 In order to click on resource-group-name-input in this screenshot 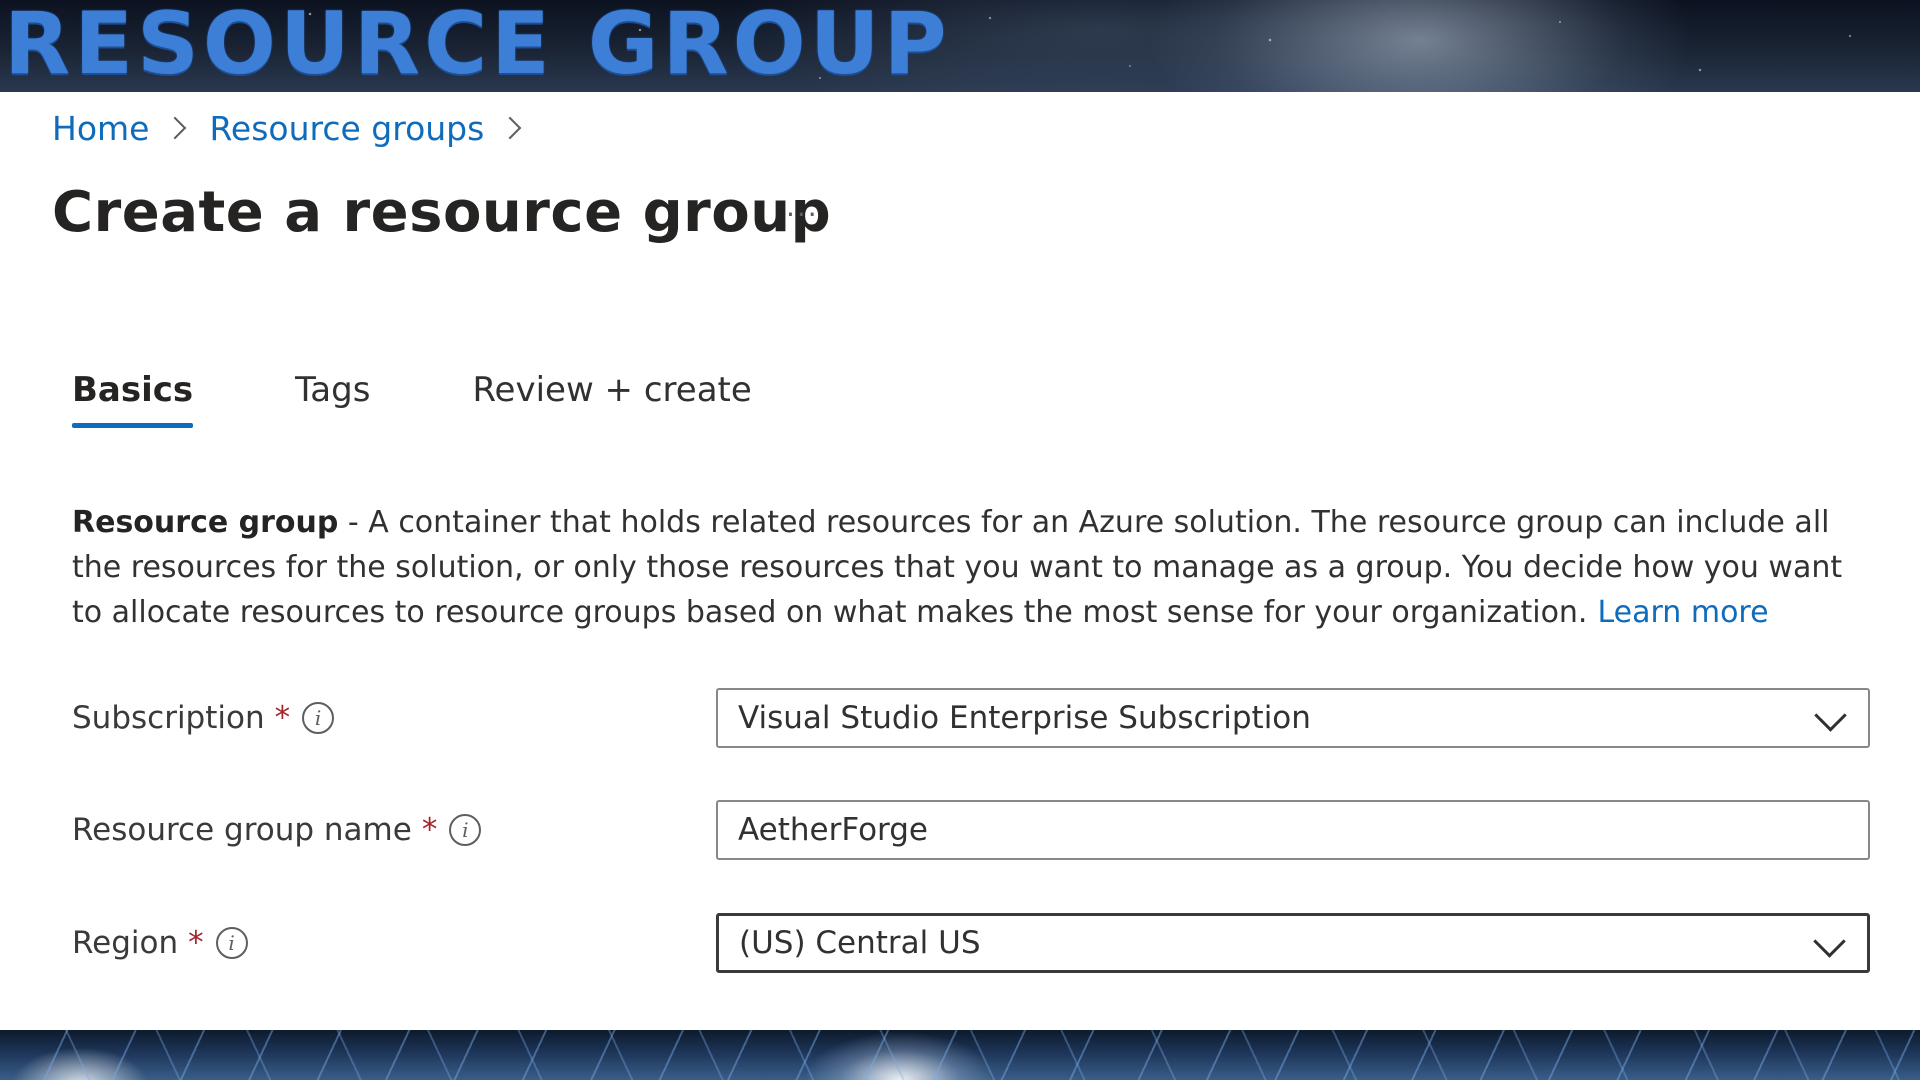, I will do `click(1293, 830)`.